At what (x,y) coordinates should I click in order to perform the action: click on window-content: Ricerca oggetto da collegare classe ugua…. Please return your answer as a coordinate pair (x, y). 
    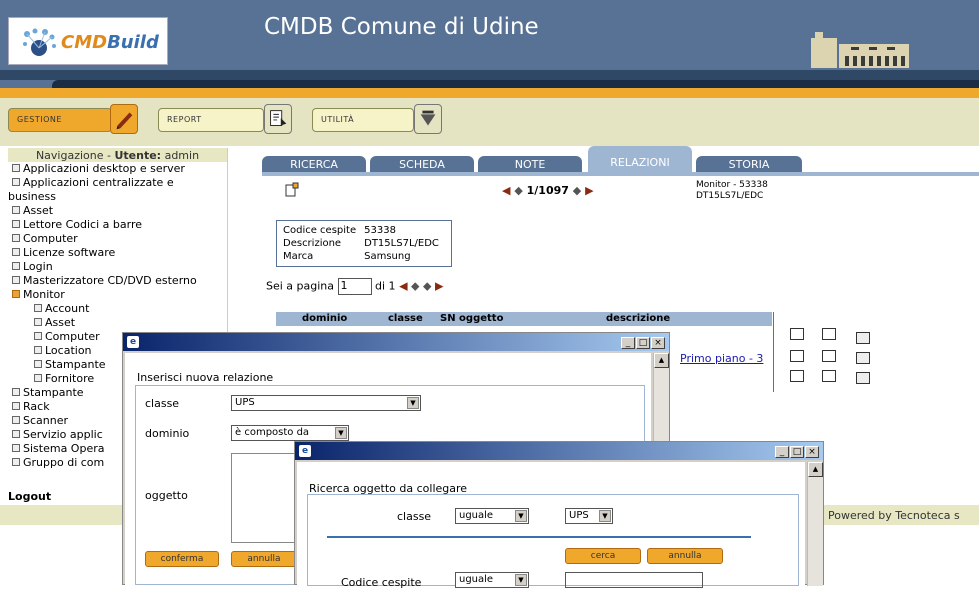
    Looking at the image, I should click on (551, 525).